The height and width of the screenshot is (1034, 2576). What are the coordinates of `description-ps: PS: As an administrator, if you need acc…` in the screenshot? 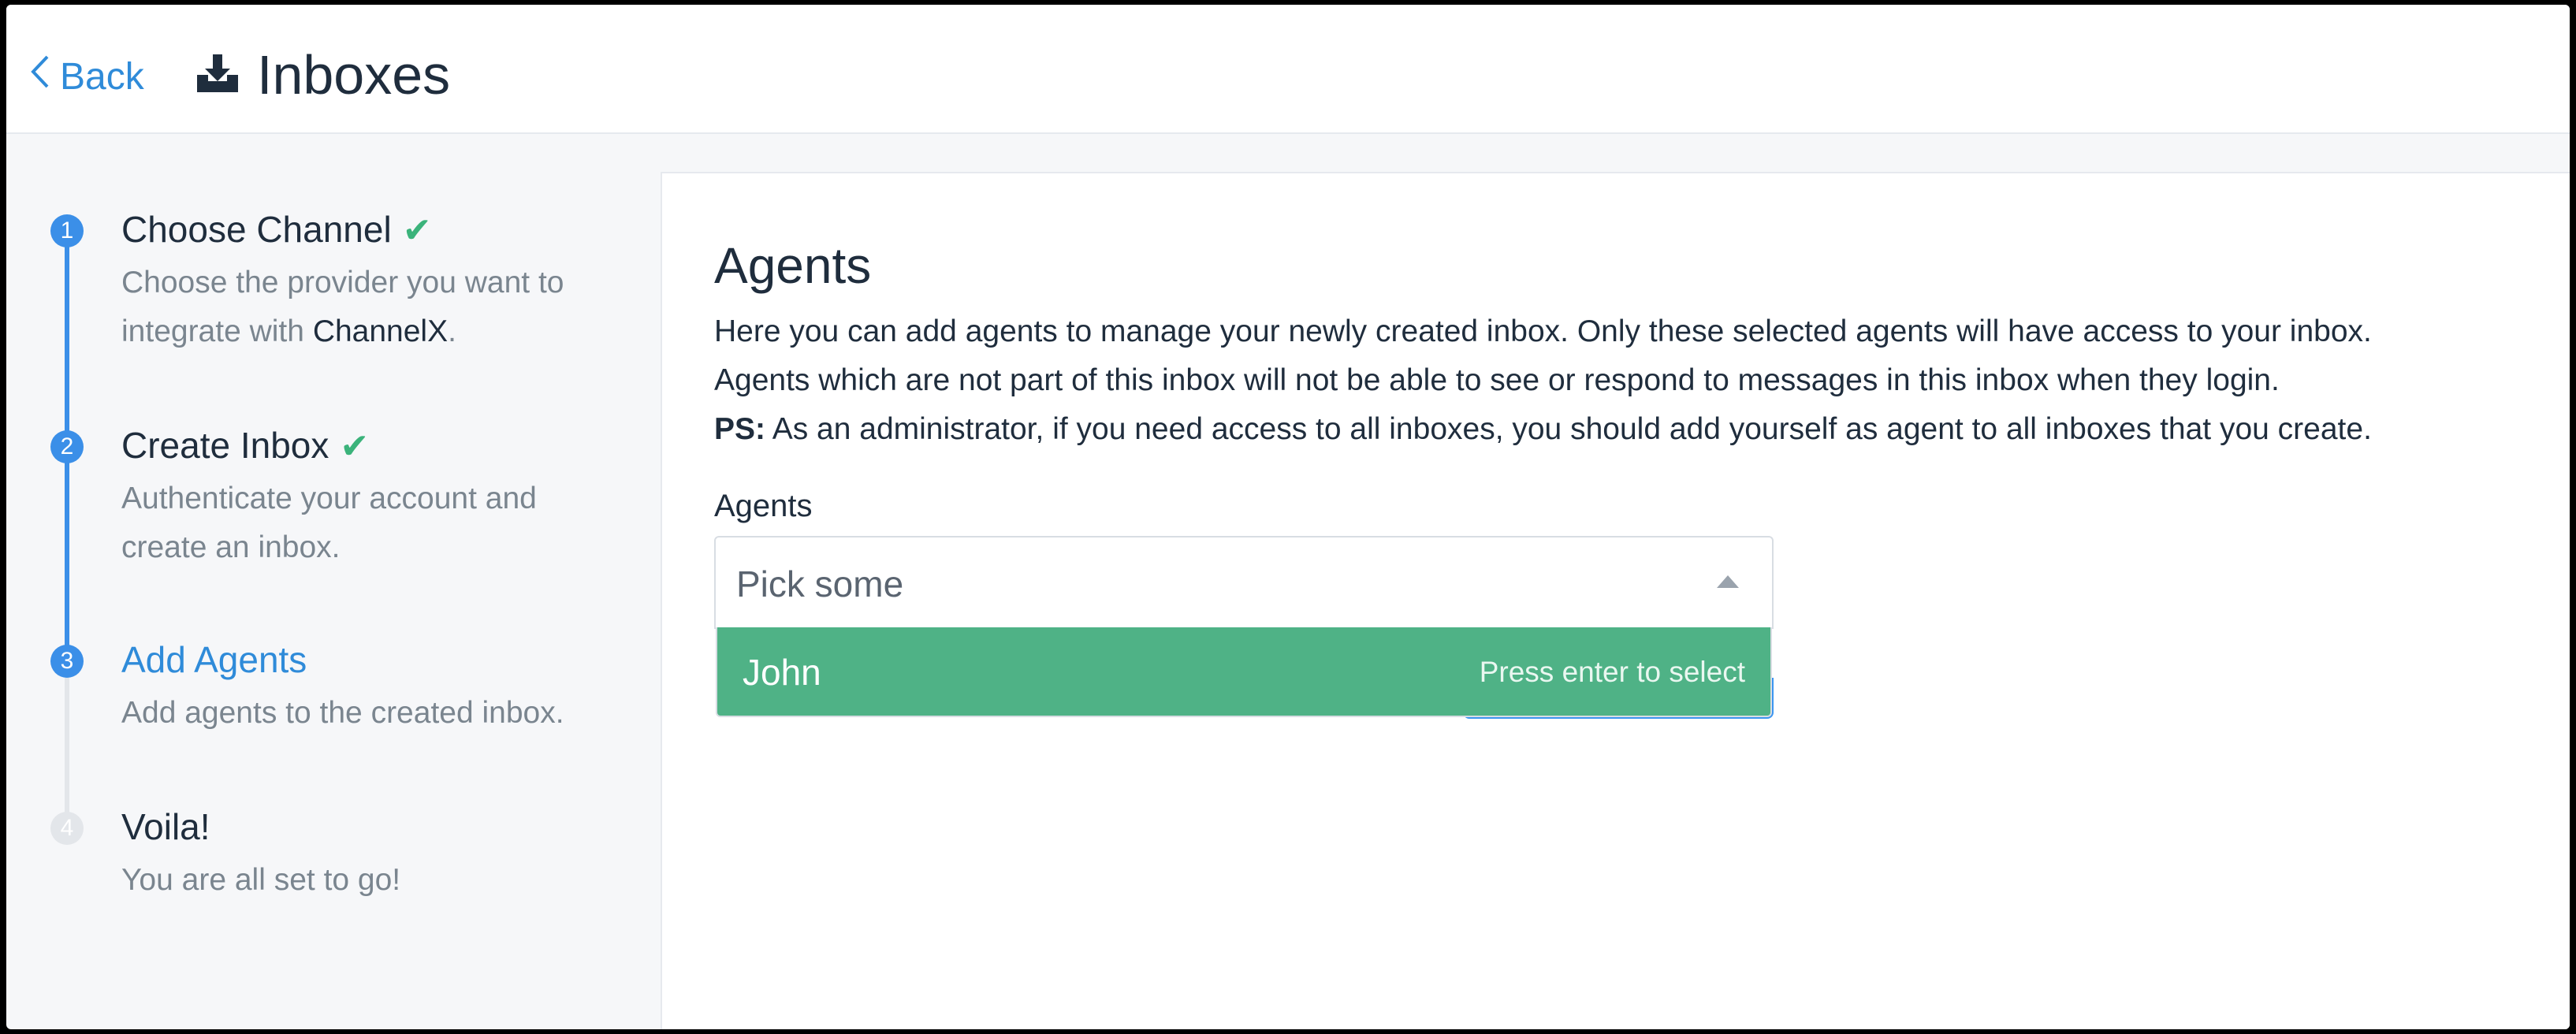 It's located at (1543, 429).